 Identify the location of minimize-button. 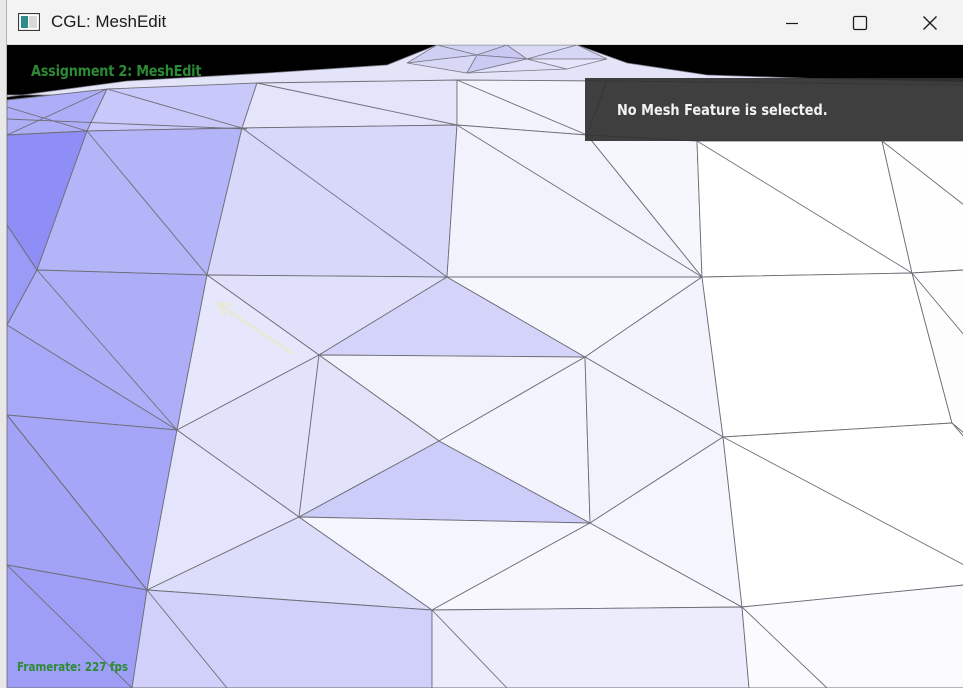
(792, 22).